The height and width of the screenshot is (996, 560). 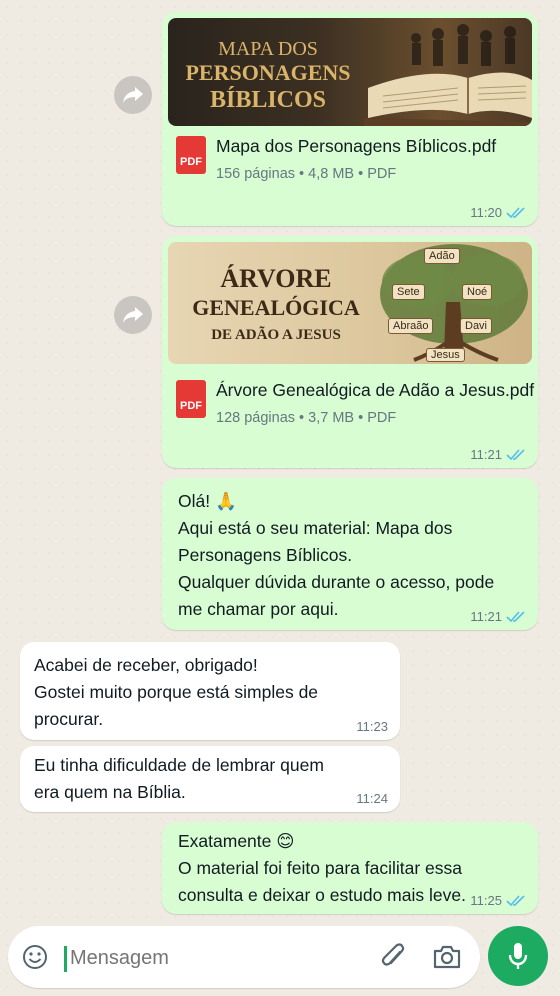 I want to click on message-line: consulta e deixar o estudo mais leve., so click(x=322, y=895).